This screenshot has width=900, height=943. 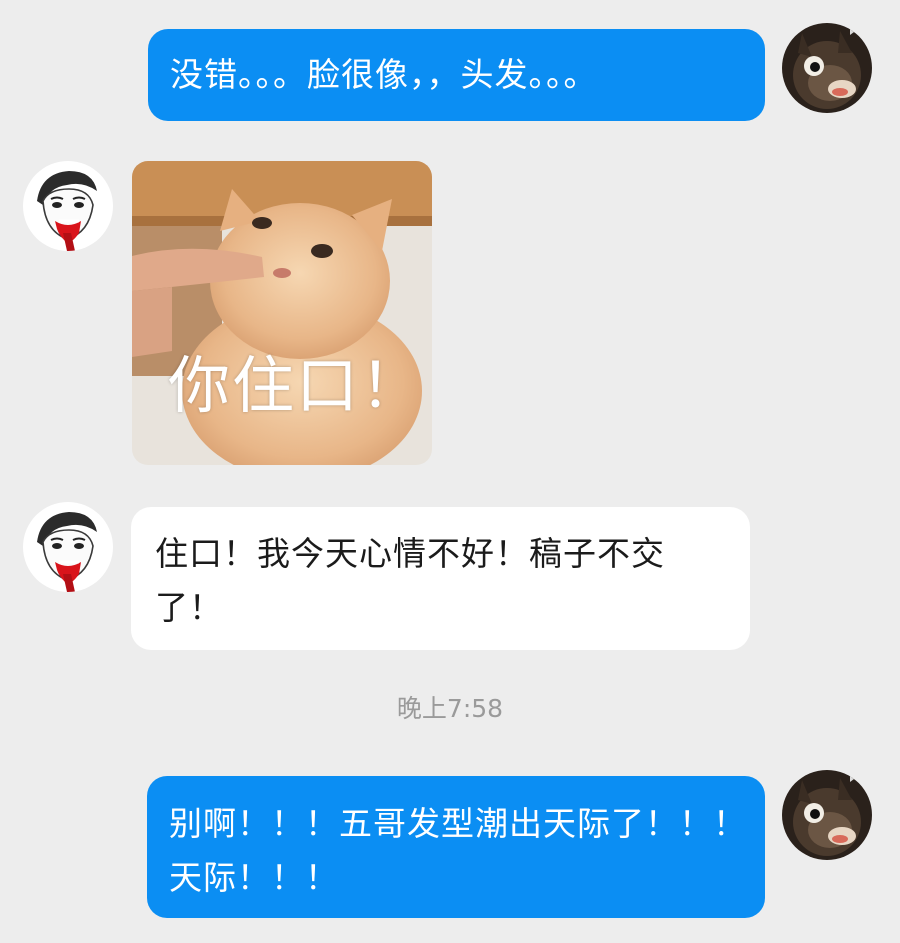 I want to click on message-text: 没错。。。脸很像，，头发。。。, so click(x=384, y=74).